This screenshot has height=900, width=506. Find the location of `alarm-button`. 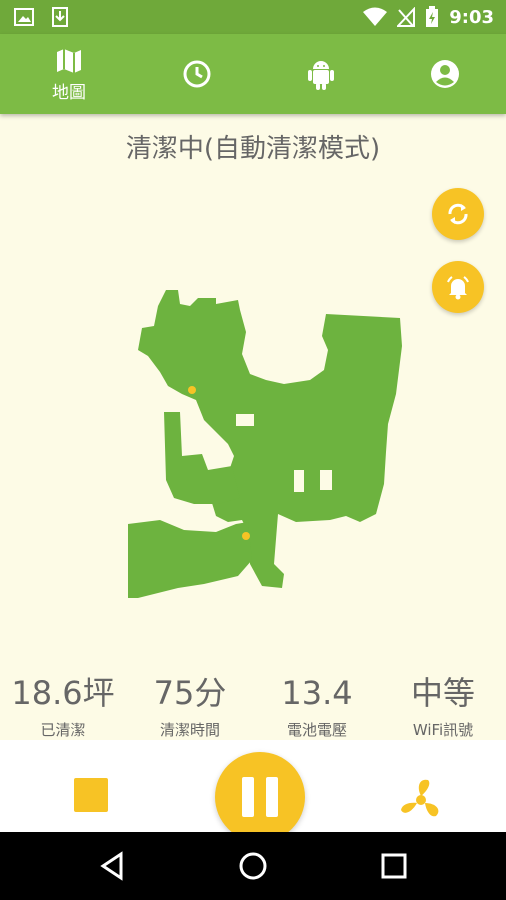

alarm-button is located at coordinates (458, 287).